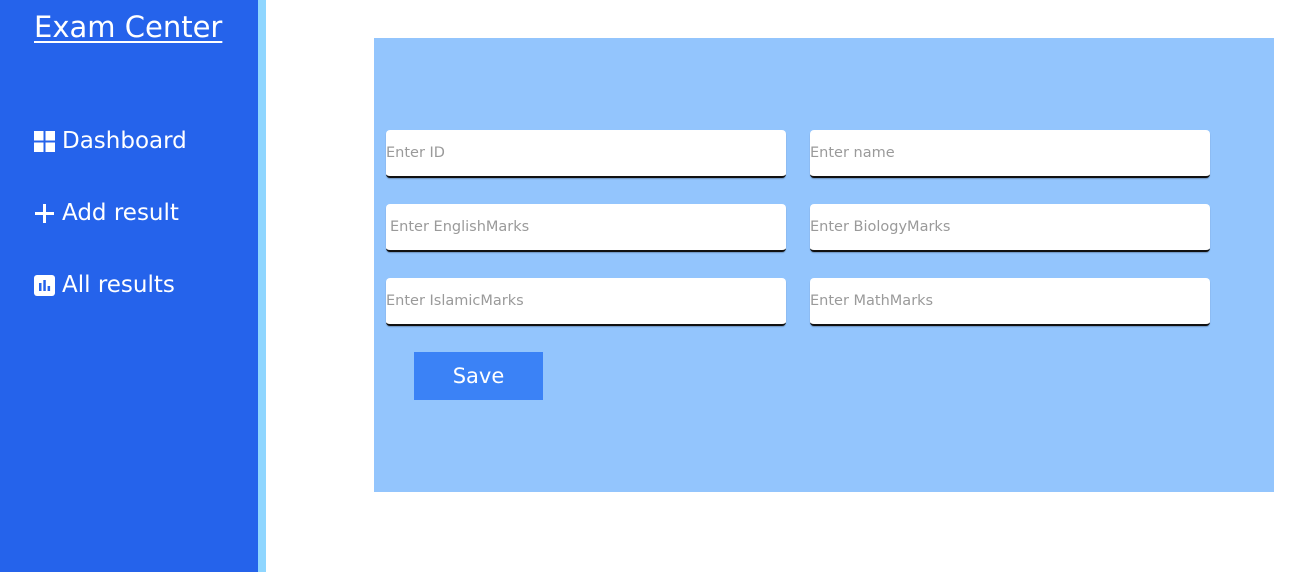 This screenshot has width=1305, height=572. What do you see at coordinates (118, 285) in the screenshot?
I see `sidebar-item-label: All results` at bounding box center [118, 285].